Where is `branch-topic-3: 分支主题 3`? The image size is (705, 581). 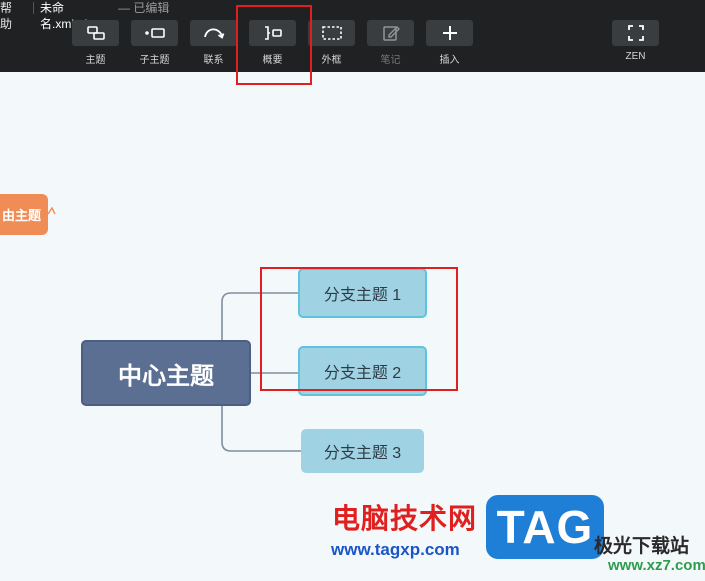
branch-topic-3: 分支主题 3 is located at coordinates (362, 451).